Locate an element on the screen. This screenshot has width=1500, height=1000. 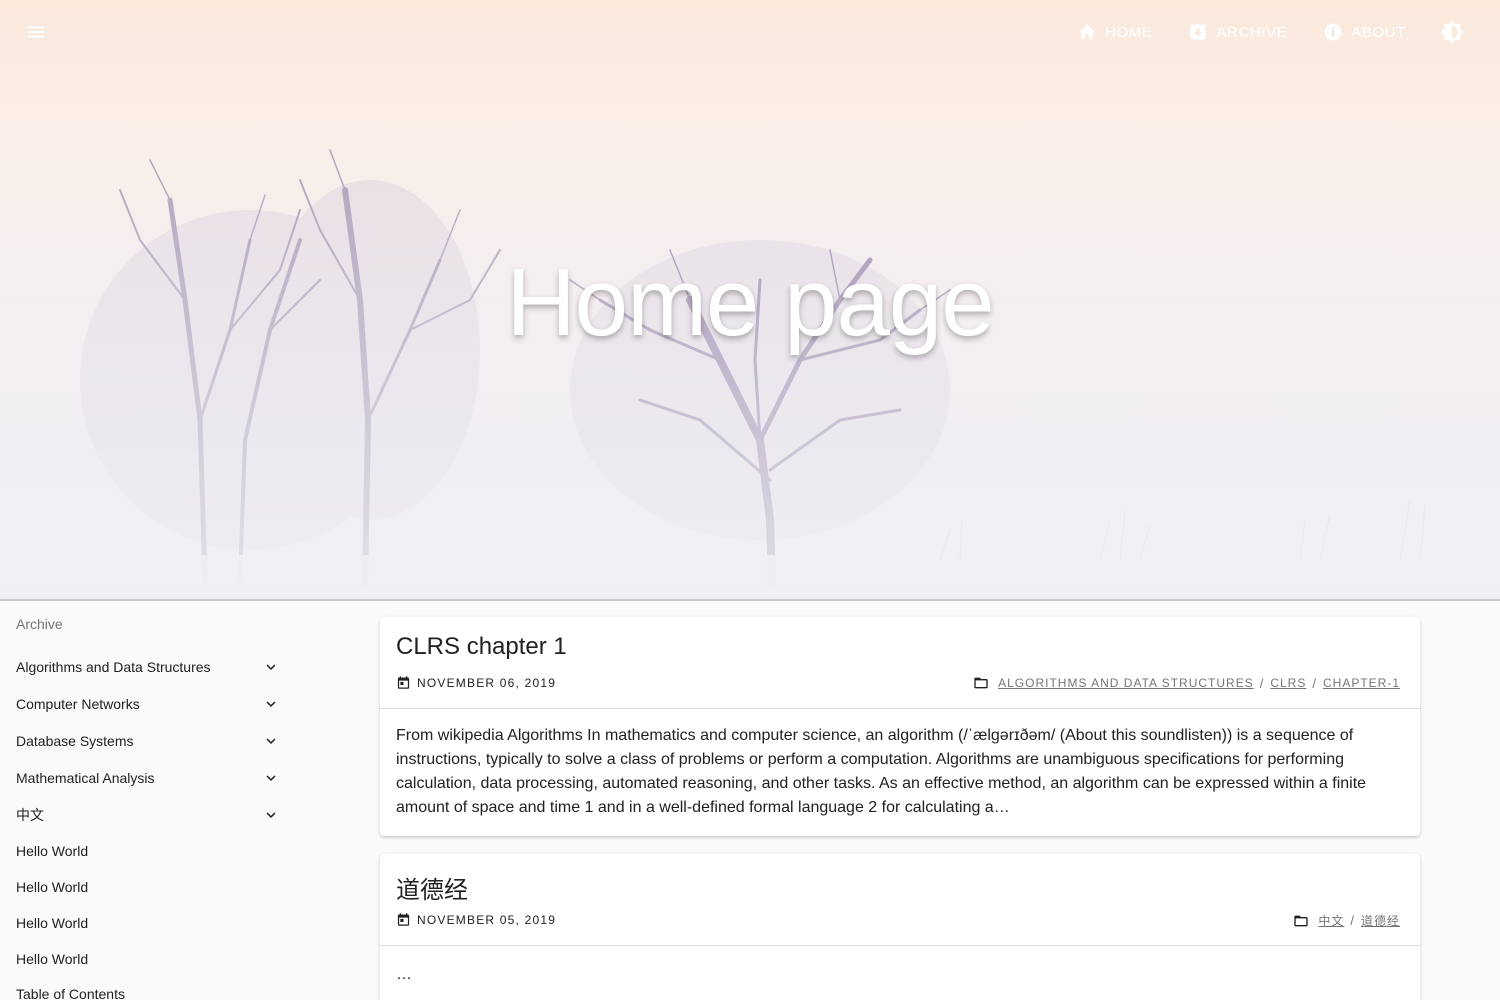
nav-home-label: HOME is located at coordinates (1129, 32).